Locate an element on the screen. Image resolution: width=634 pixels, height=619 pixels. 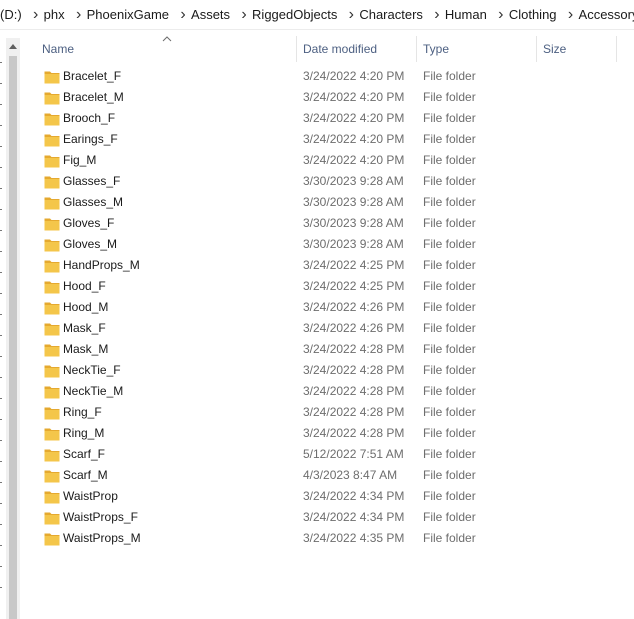
file-date-modified: 3/24/2022 4:26 PM is located at coordinates (354, 328).